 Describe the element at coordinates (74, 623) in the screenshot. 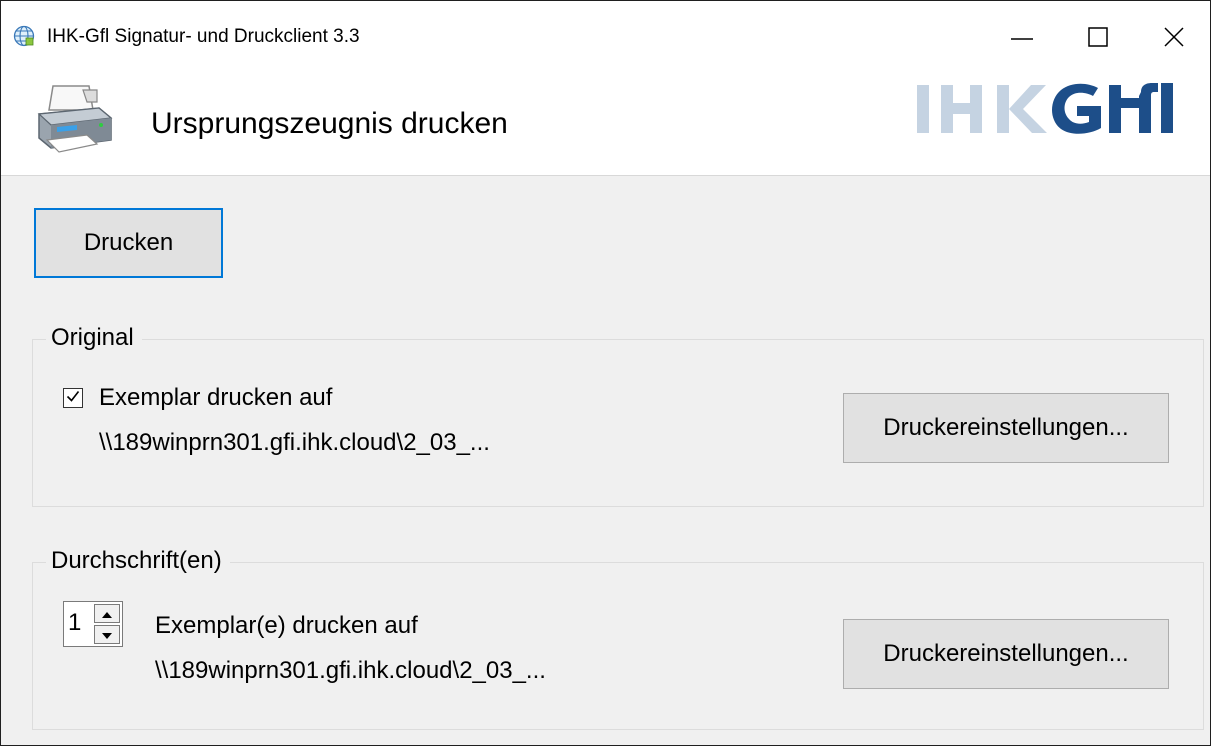

I see `copies-count-value: 1` at that location.